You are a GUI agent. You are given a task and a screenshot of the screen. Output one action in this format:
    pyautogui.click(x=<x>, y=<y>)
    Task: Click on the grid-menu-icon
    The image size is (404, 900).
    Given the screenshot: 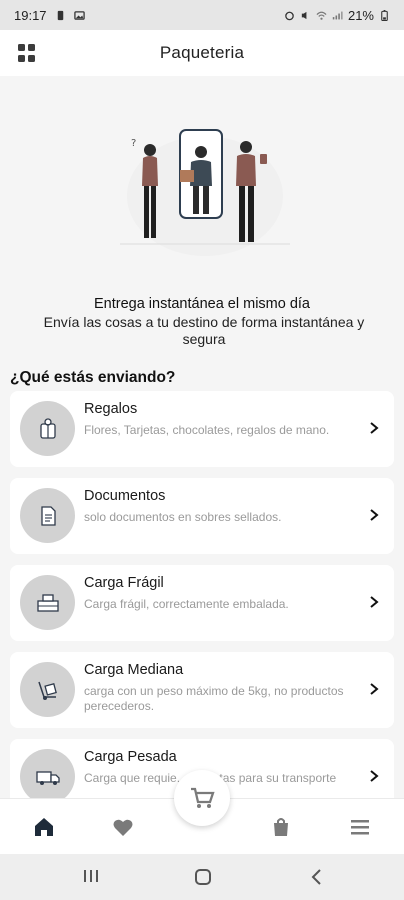 What is the action you would take?
    pyautogui.click(x=27, y=53)
    